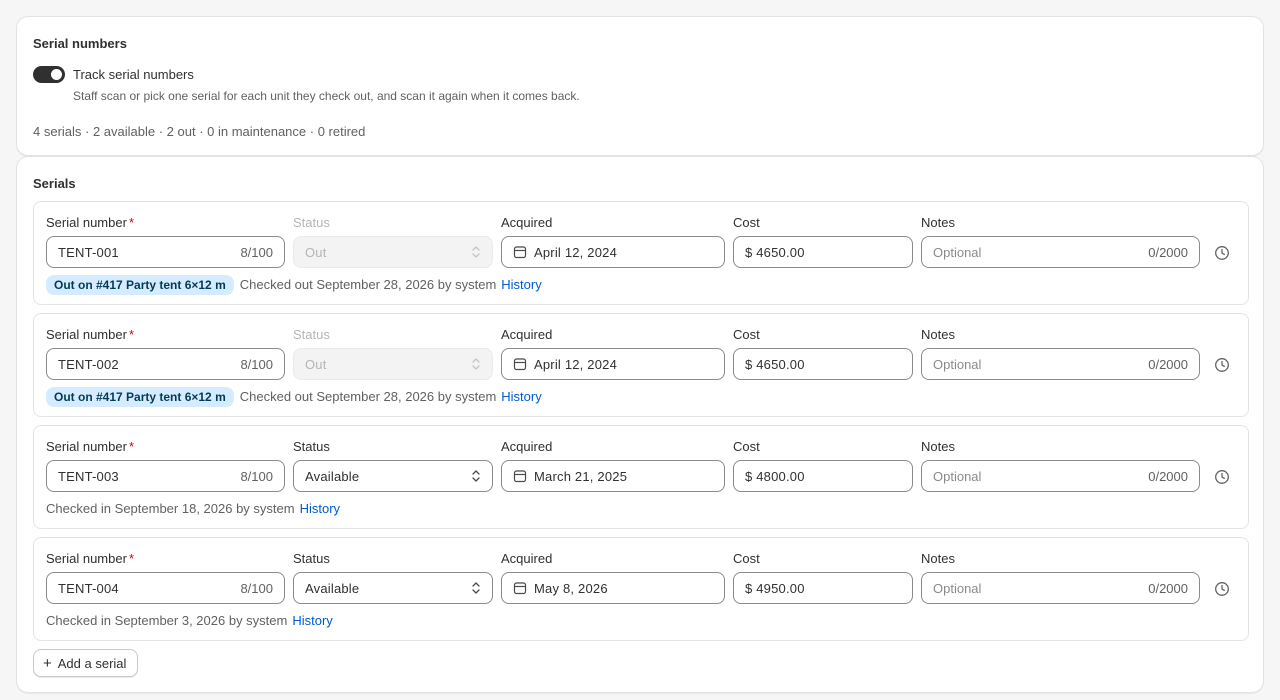 The height and width of the screenshot is (700, 1280). Describe the element at coordinates (165, 364) in the screenshot. I see `serial-number-input: TENT-002 8/100` at that location.